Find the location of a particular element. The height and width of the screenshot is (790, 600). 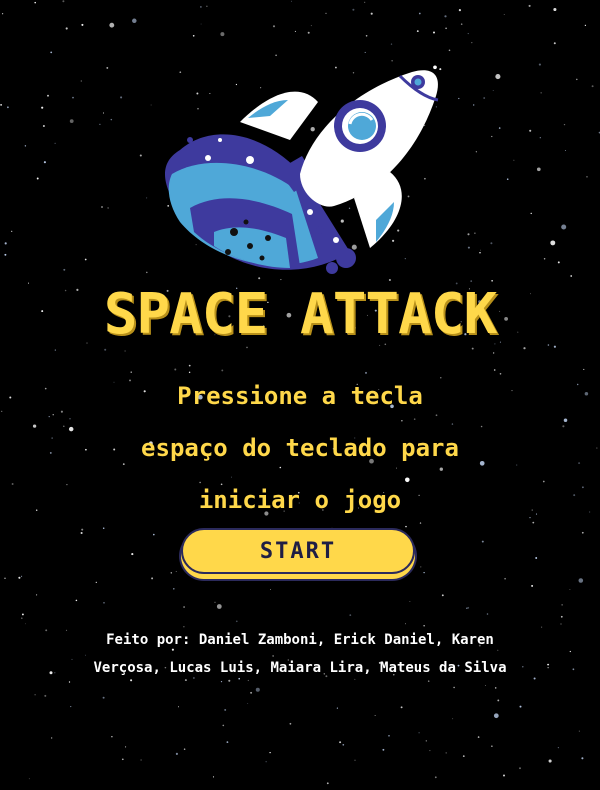

instructions-line: espaço do teclado para is located at coordinates (300, 448).